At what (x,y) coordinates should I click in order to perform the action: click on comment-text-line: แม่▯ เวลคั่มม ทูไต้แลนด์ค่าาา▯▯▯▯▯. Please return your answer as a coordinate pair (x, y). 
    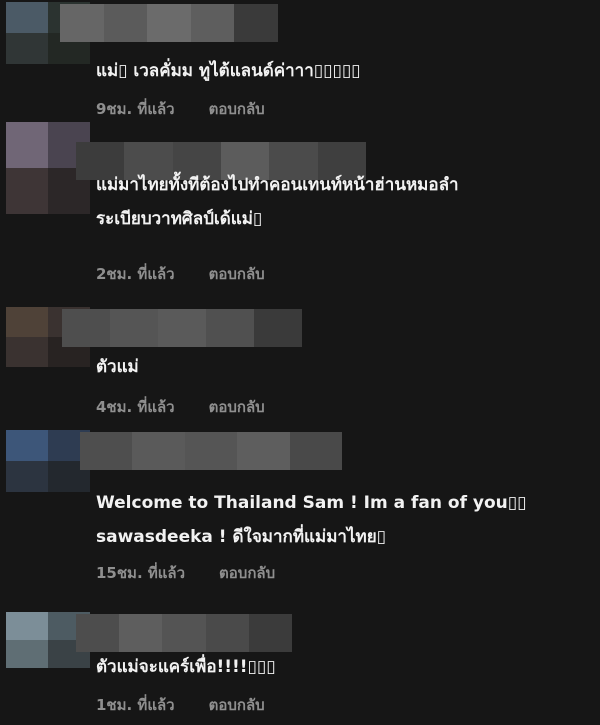
    Looking at the image, I should click on (228, 71).